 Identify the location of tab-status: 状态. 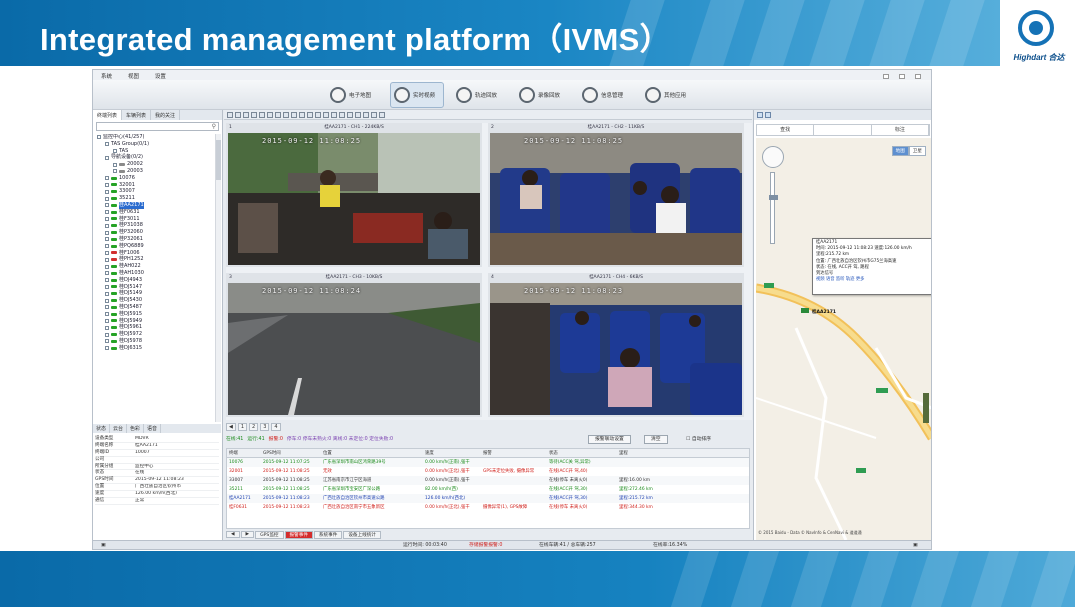
(102, 428).